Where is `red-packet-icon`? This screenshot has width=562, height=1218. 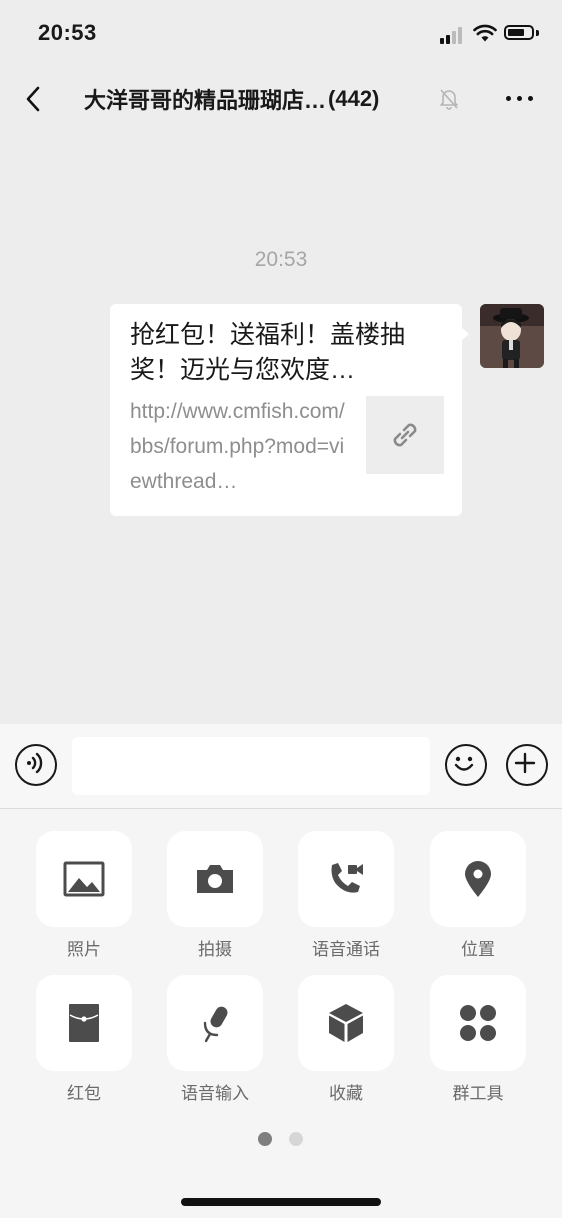 red-packet-icon is located at coordinates (84, 1023).